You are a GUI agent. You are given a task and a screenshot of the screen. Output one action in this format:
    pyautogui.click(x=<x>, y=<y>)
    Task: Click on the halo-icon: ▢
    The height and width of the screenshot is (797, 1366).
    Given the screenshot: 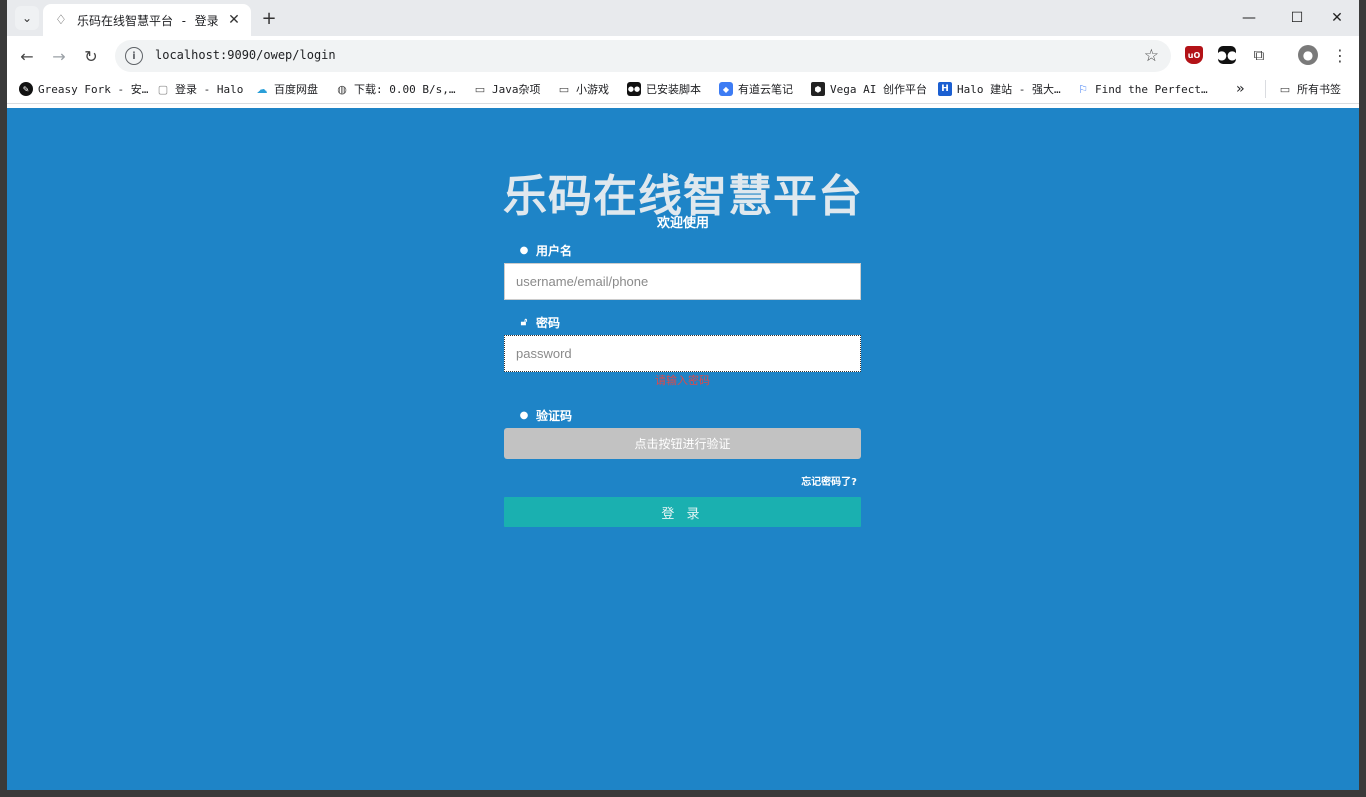 What is the action you would take?
    pyautogui.click(x=163, y=89)
    